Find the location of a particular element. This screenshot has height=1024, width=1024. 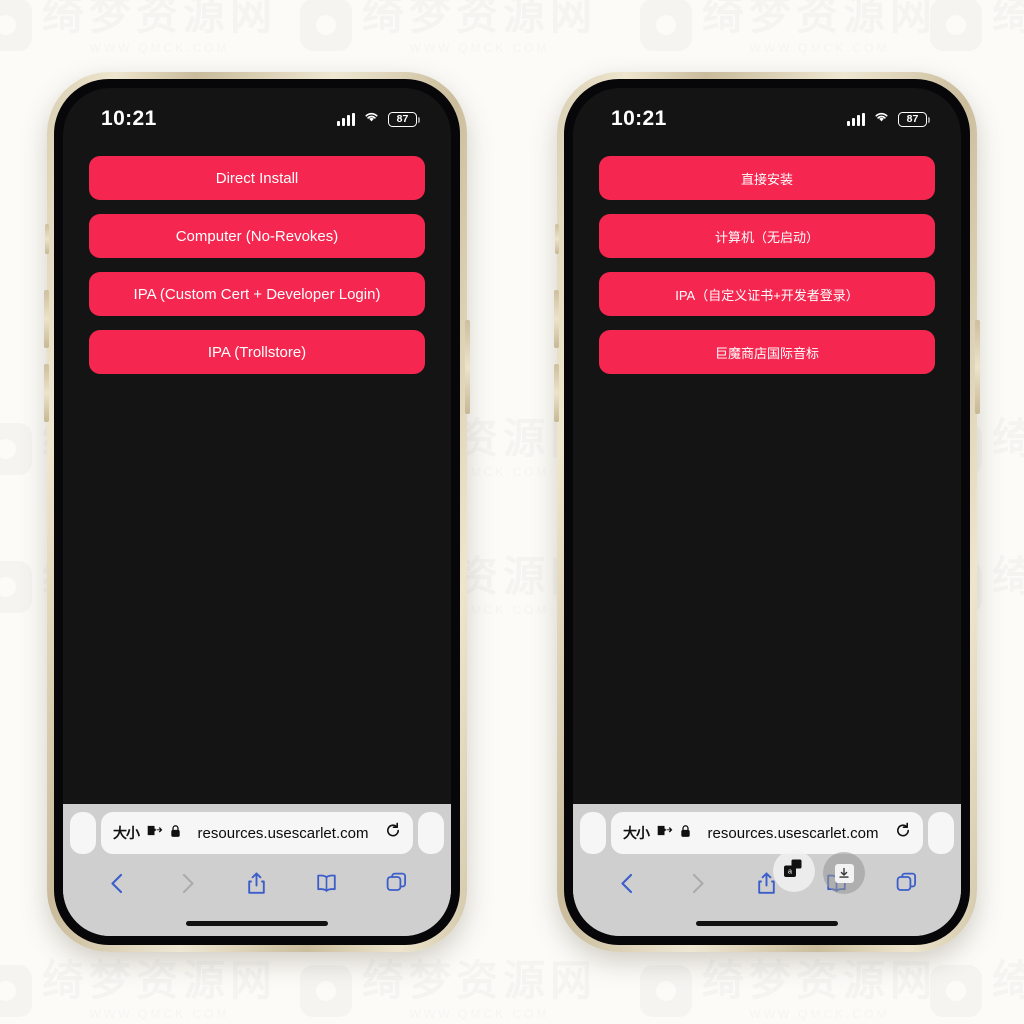

download-badge is located at coordinates (844, 873).